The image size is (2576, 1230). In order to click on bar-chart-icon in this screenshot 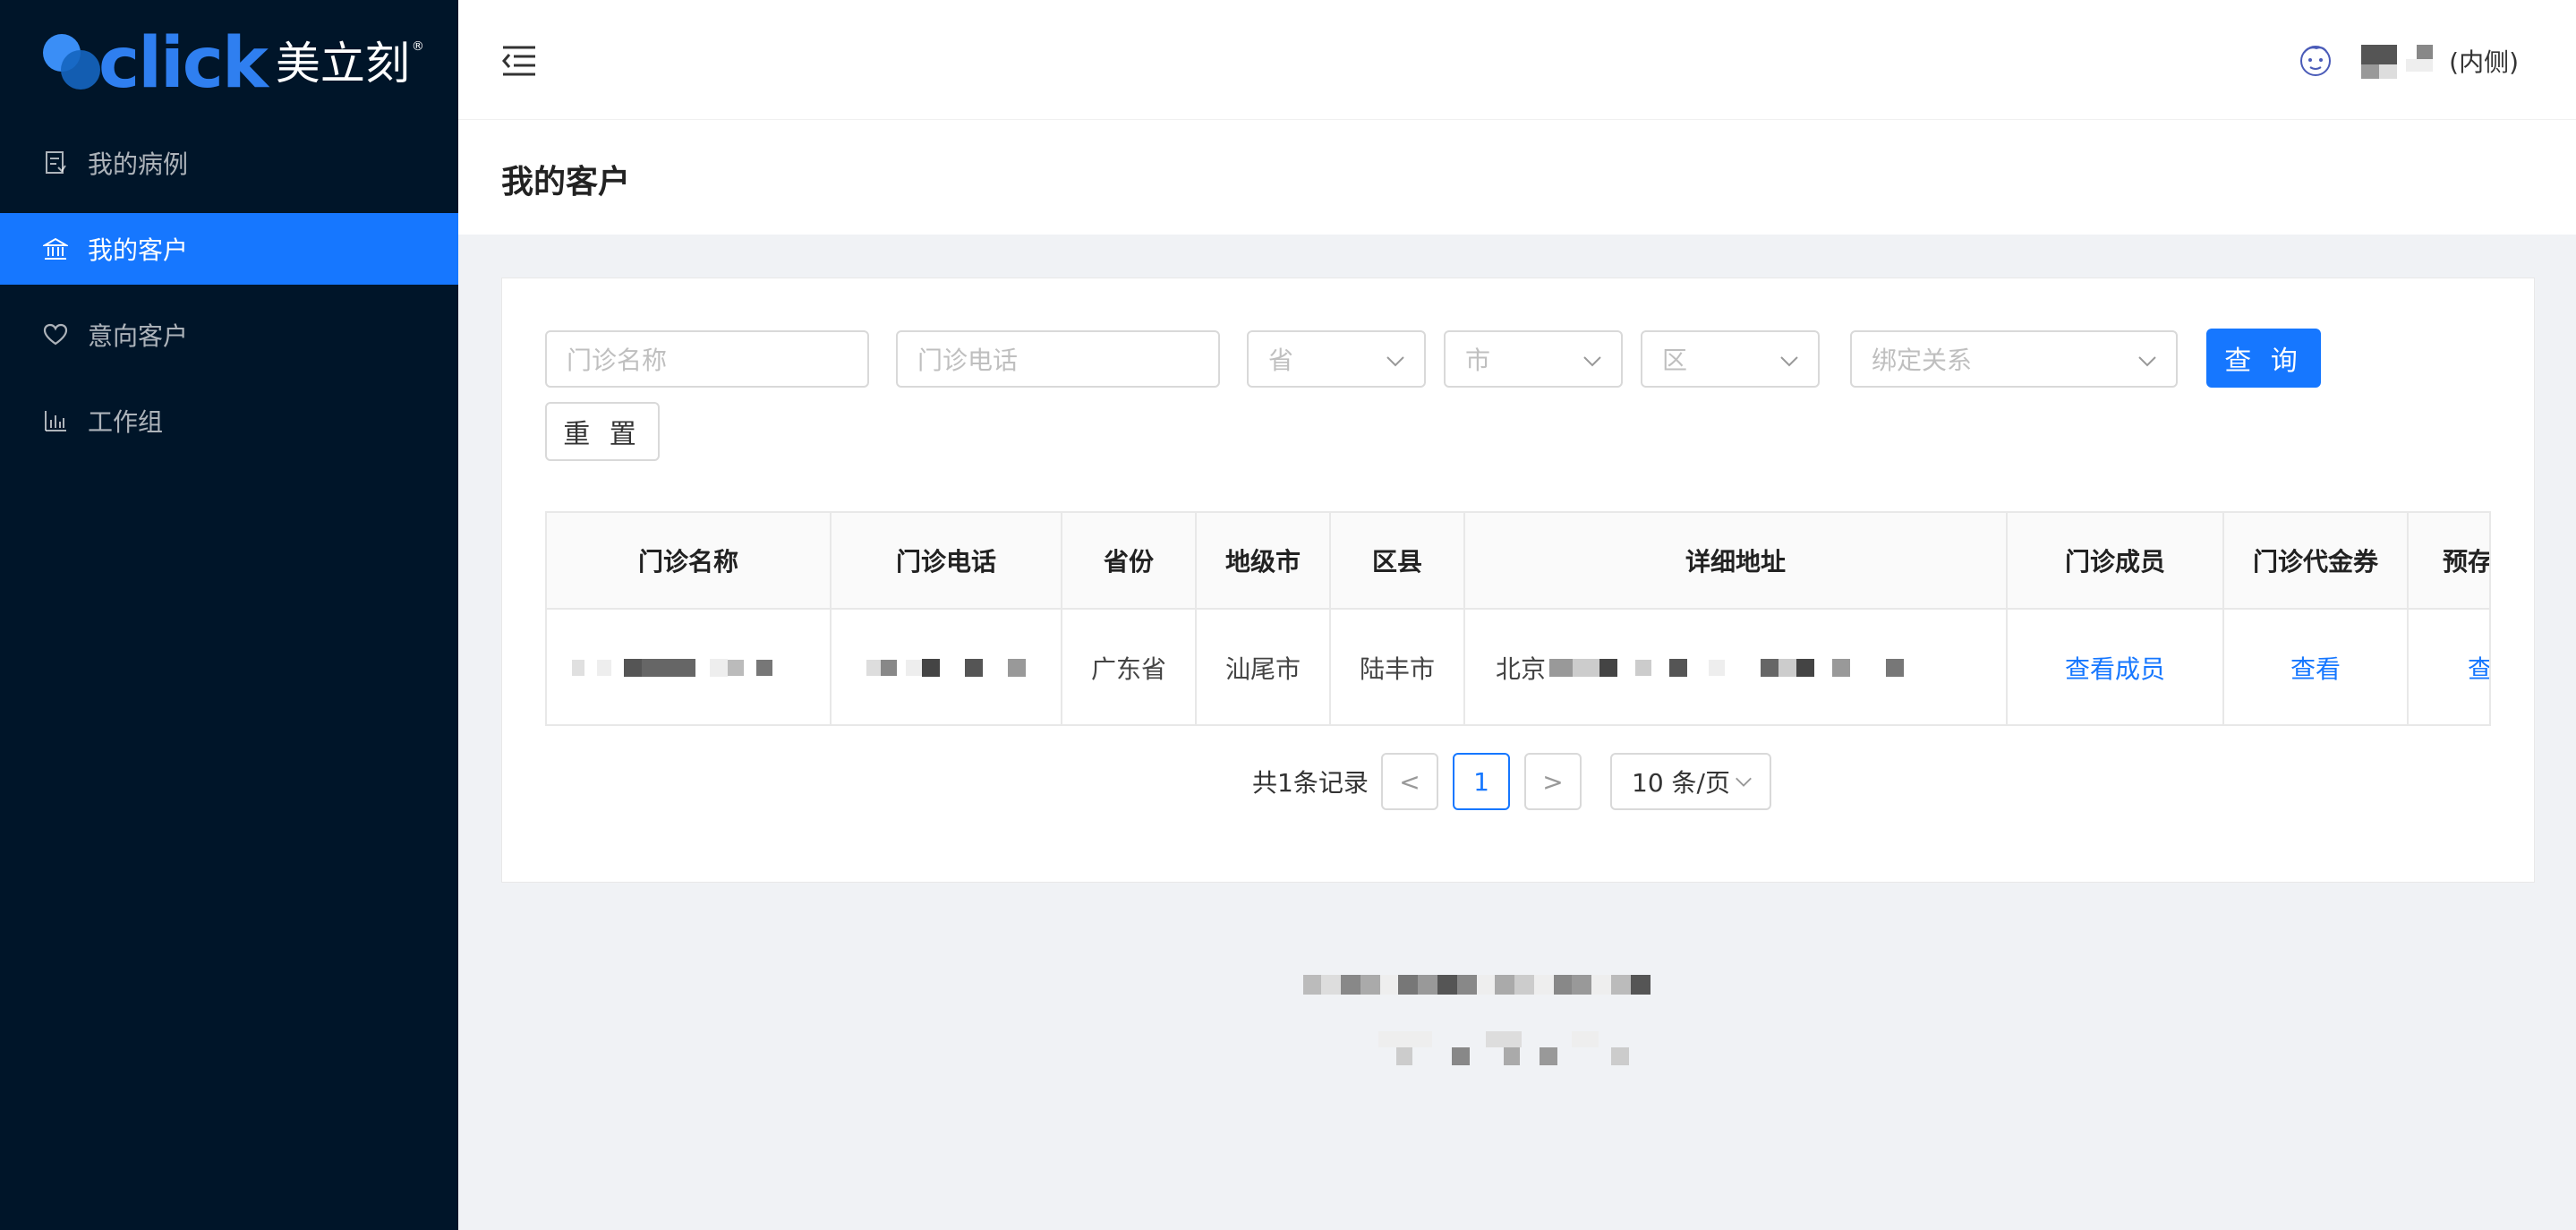, I will do `click(55, 420)`.